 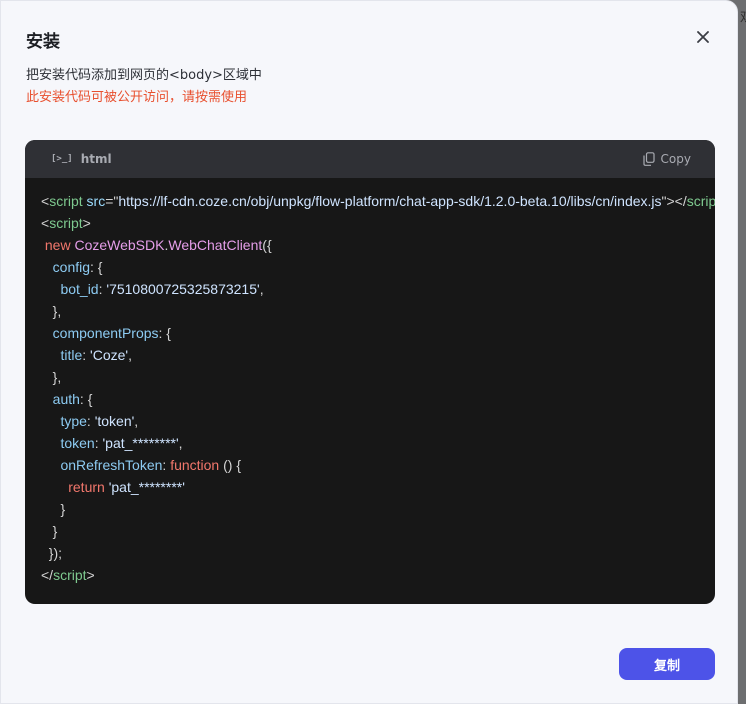 I want to click on code-line: </script>, so click(x=378, y=575).